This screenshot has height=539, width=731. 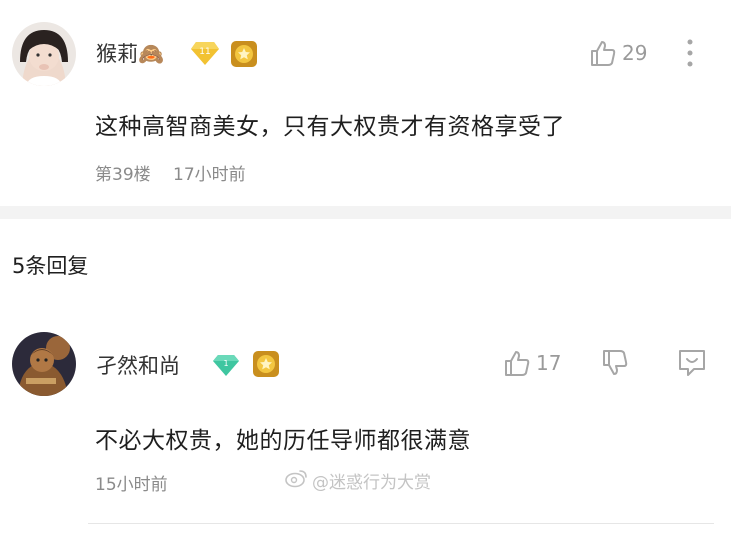 I want to click on reply-avatar, so click(x=44, y=364).